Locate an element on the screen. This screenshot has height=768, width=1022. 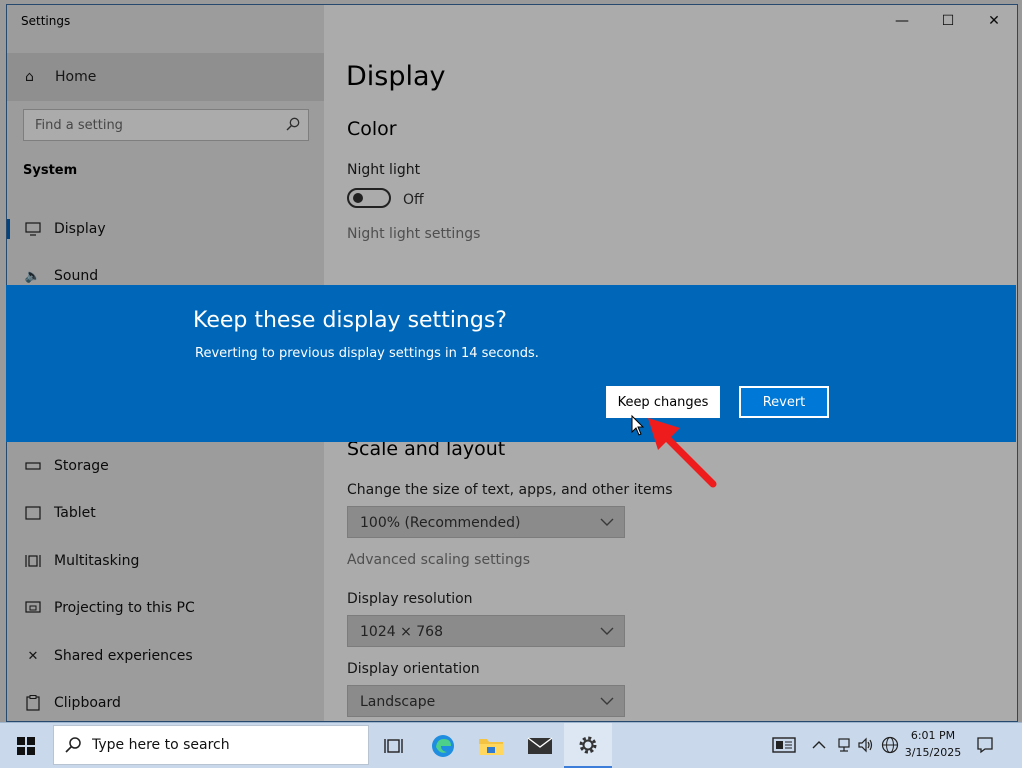
color-heading: Color is located at coordinates (372, 129).